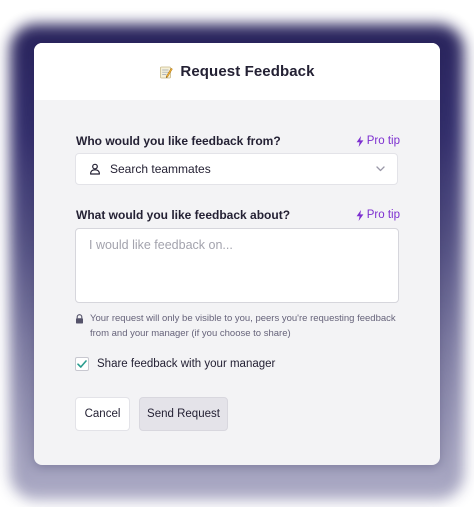 The height and width of the screenshot is (507, 474). I want to click on dialog-title: Request Feedback, so click(247, 71).